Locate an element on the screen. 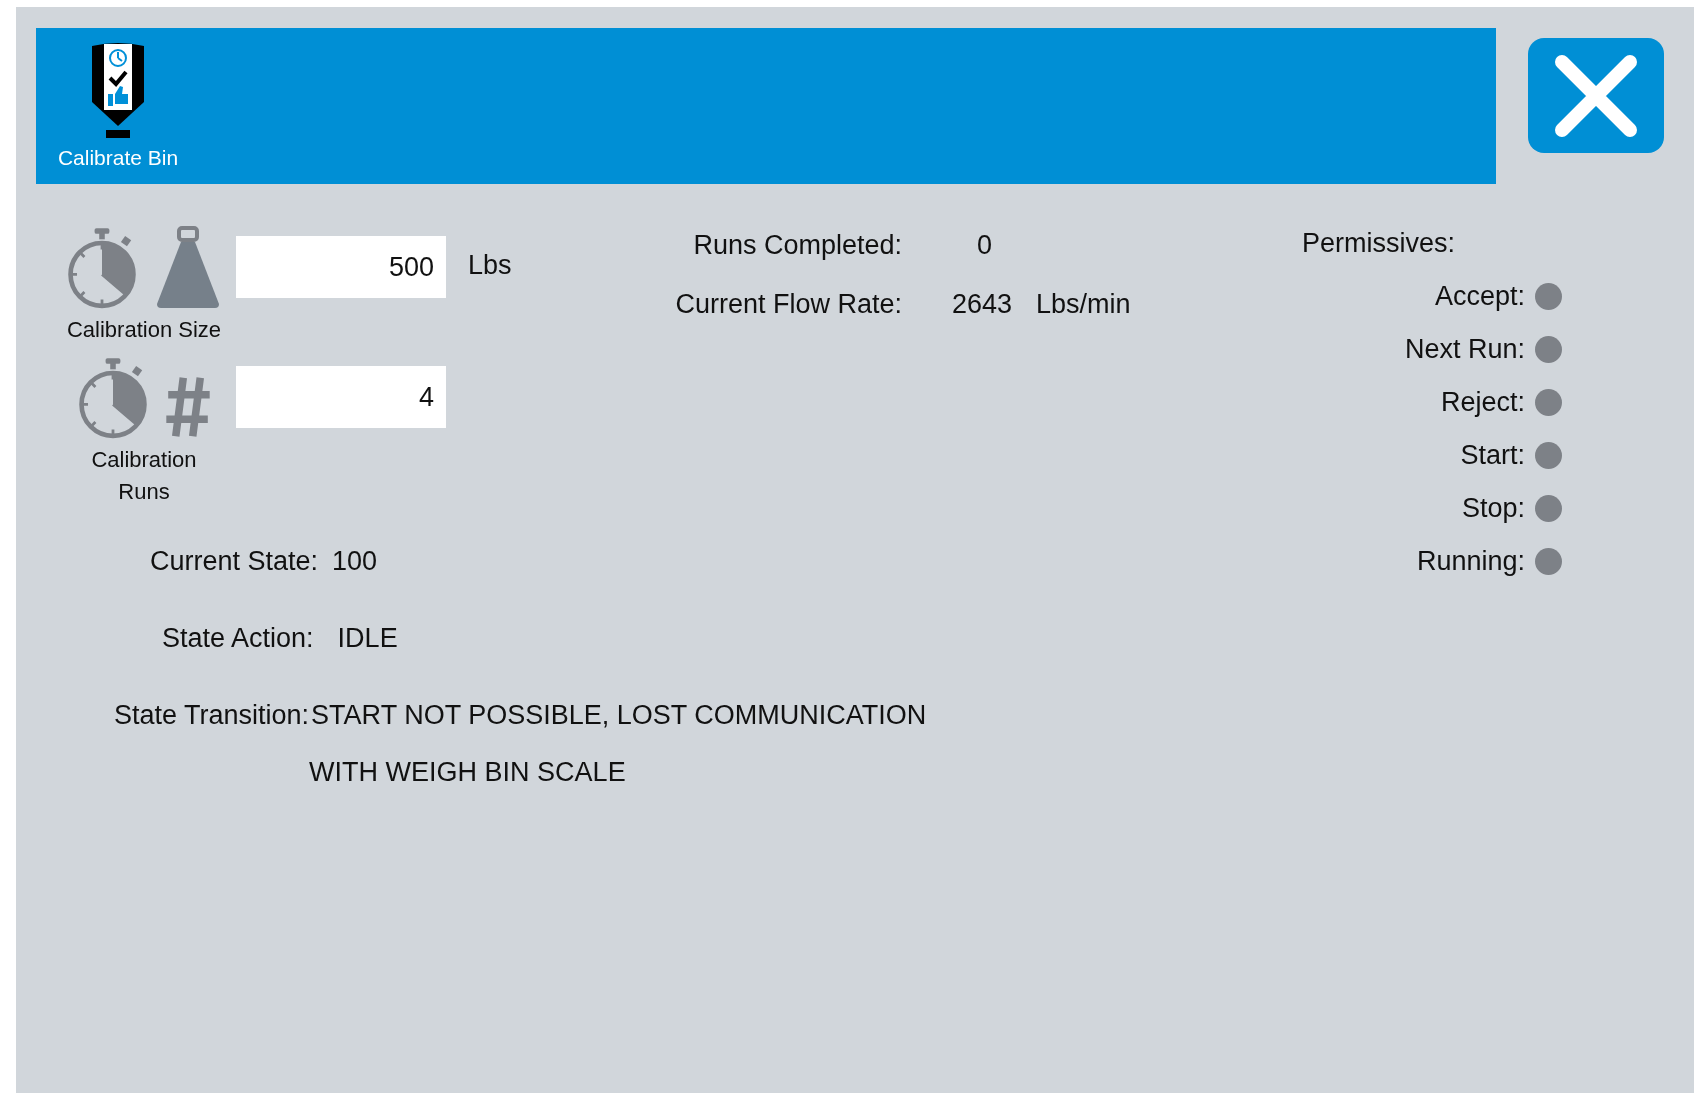 This screenshot has width=1706, height=1093. current-state-label: Current State: is located at coordinates (234, 561).